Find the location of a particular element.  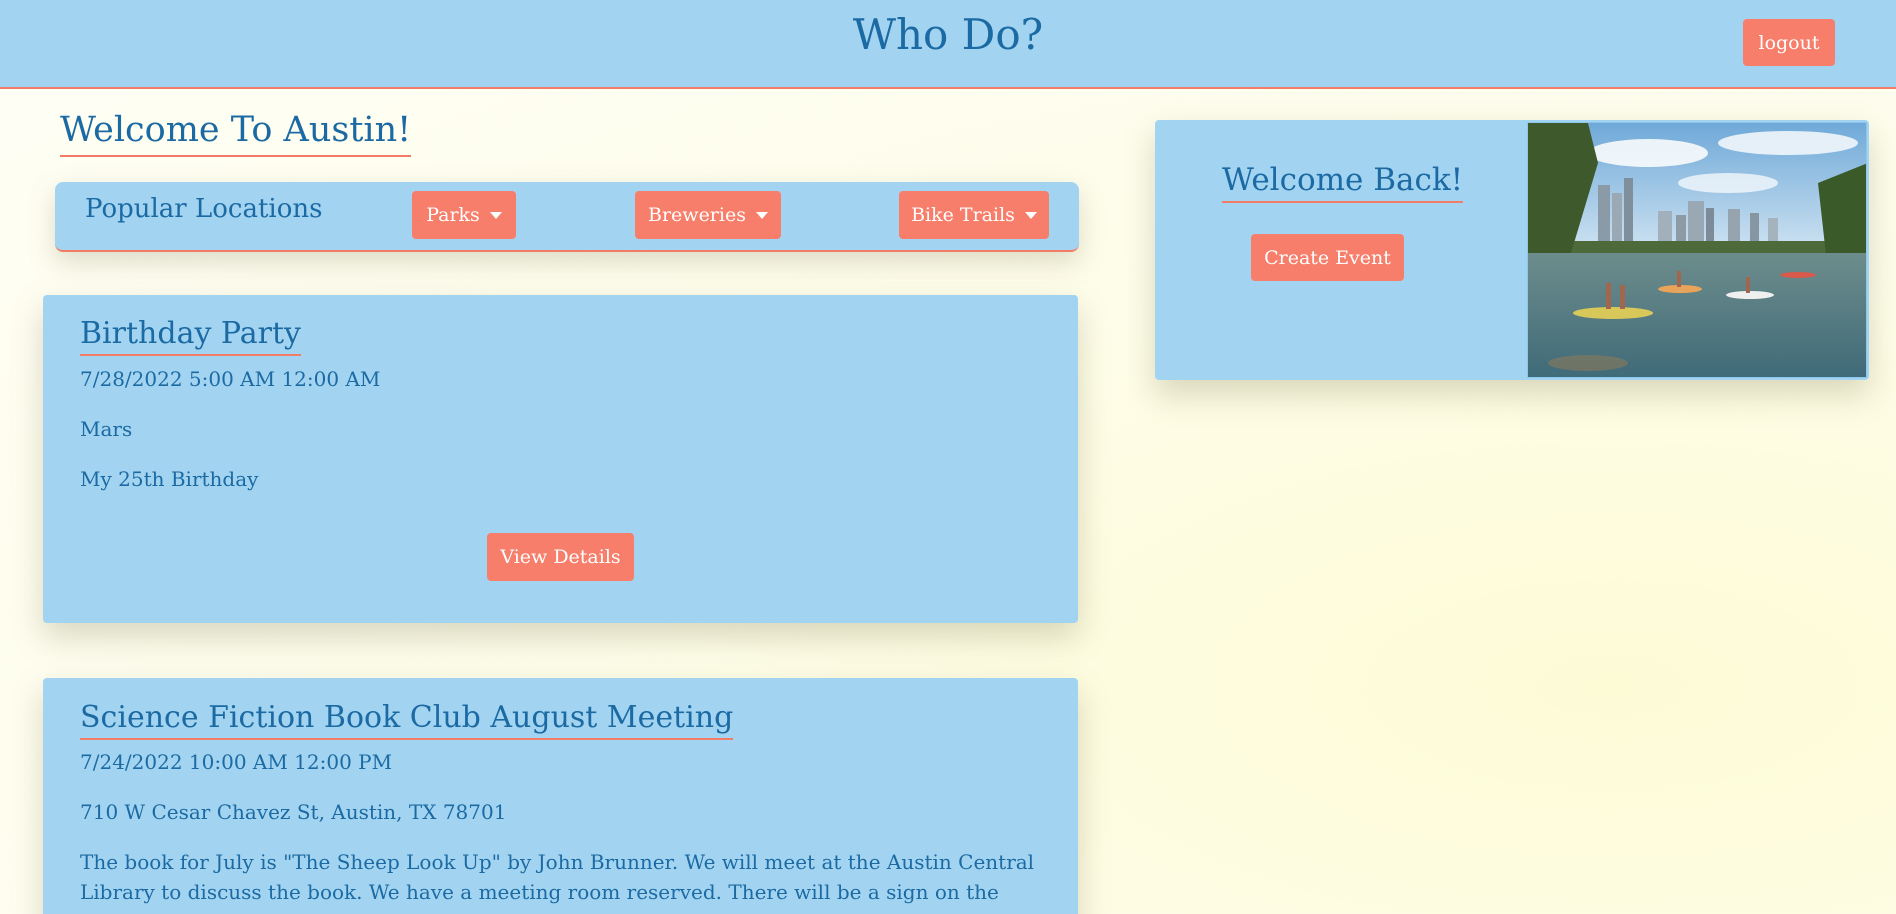

event-datetime: 7/28/2022 5:00 AM 12:00 AM is located at coordinates (230, 379).